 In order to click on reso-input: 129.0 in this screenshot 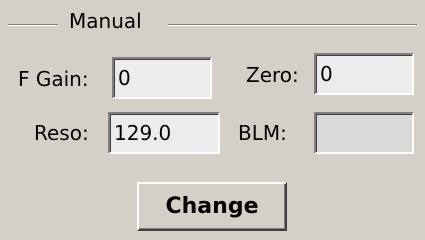, I will do `click(164, 133)`.